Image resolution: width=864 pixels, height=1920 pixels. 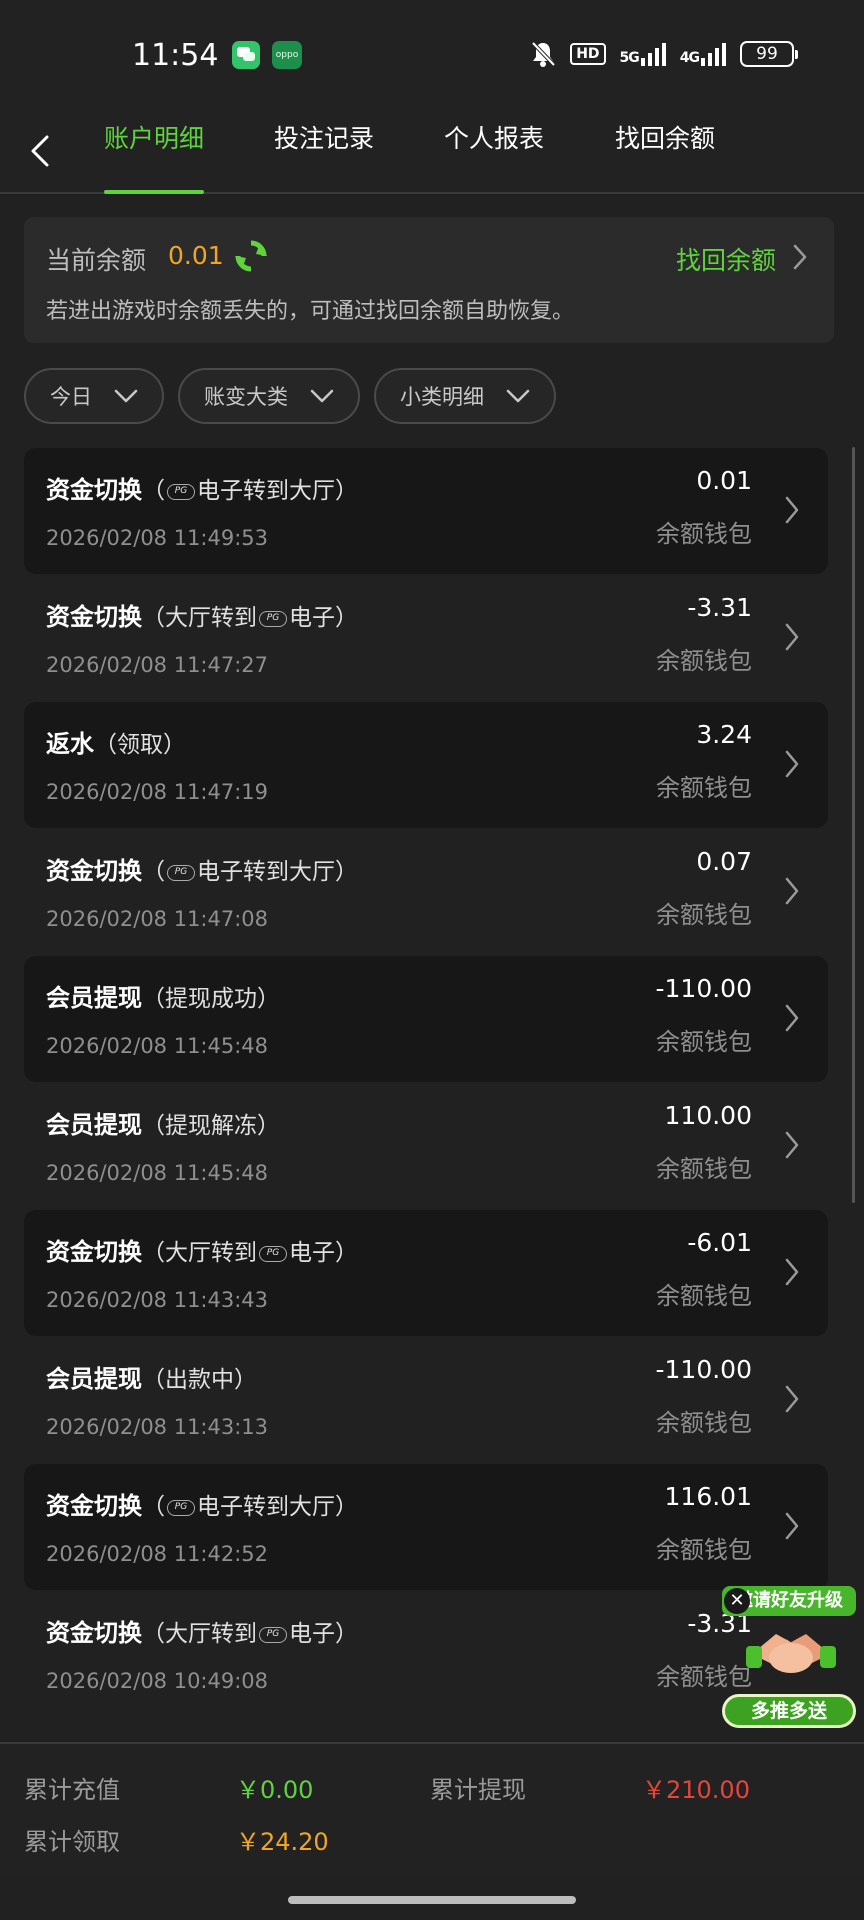 I want to click on refresh-icon, so click(x=251, y=256).